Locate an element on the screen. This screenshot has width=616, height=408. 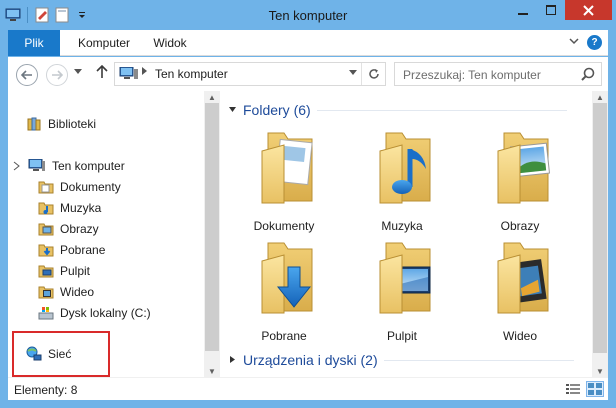
minimize-icon is located at coordinates (523, 14).